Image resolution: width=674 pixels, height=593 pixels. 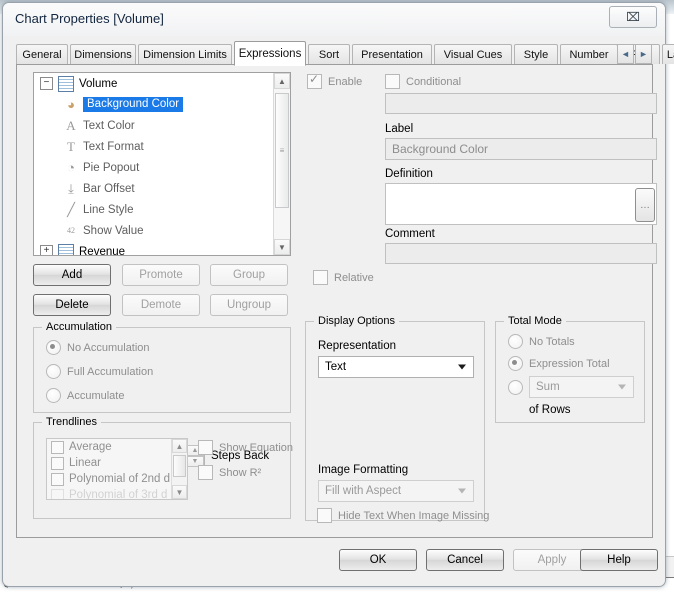 I want to click on pie-popout-icon: ◔, so click(x=71, y=167).